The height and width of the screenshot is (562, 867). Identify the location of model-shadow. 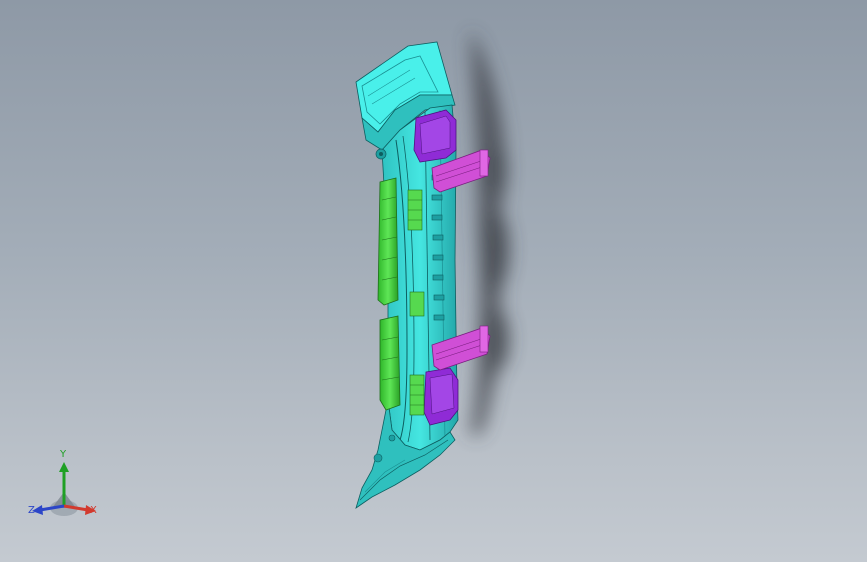
(489, 232).